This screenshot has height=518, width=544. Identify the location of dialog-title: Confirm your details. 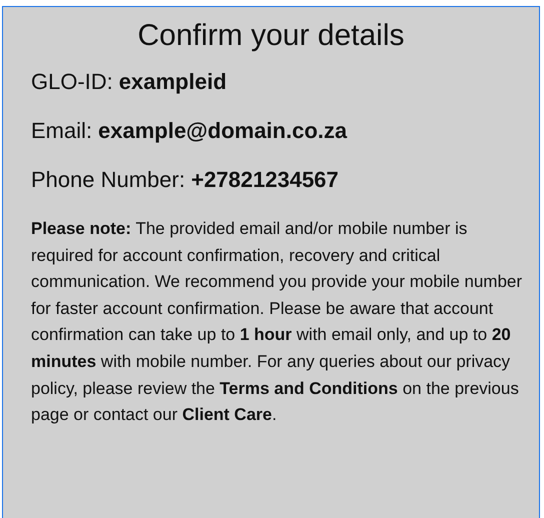
(271, 36).